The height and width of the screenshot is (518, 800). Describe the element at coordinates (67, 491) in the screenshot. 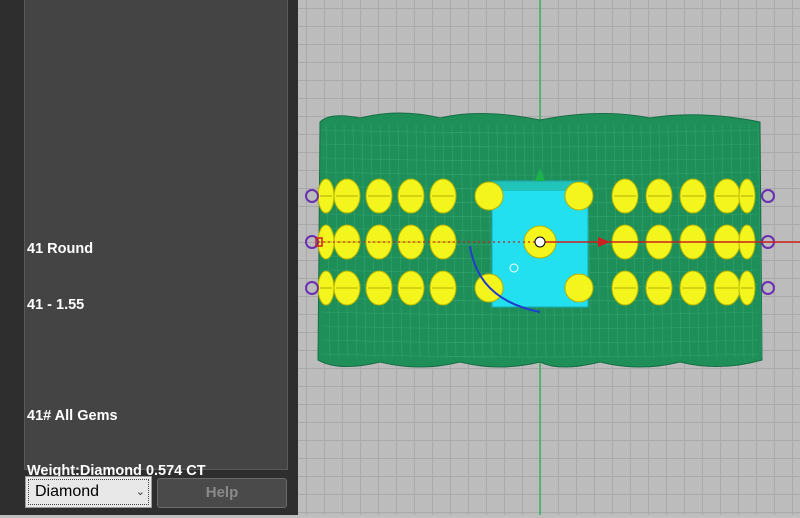

I see `material-select-value: Diamond` at that location.